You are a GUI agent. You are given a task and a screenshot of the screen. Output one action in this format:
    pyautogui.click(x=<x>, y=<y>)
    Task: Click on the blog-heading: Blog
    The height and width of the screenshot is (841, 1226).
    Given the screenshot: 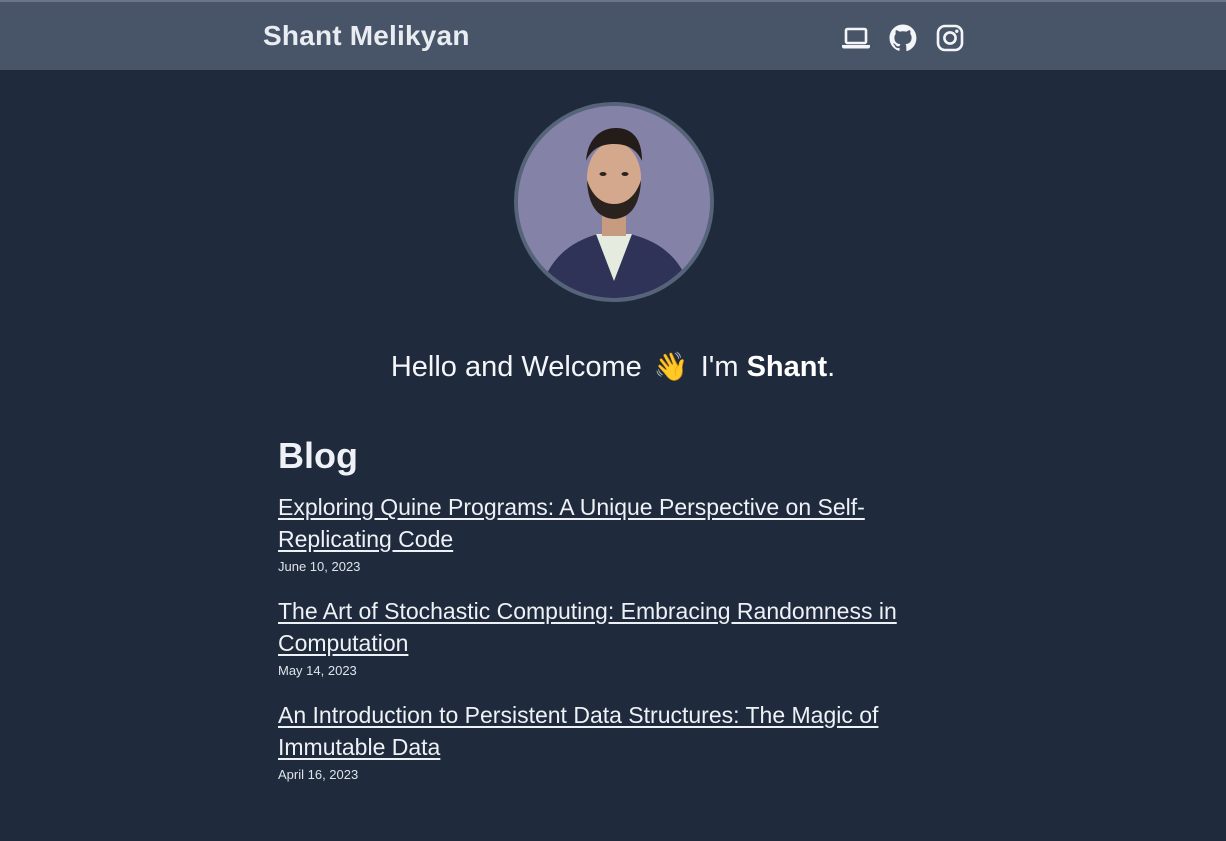 What is the action you would take?
    pyautogui.click(x=318, y=455)
    